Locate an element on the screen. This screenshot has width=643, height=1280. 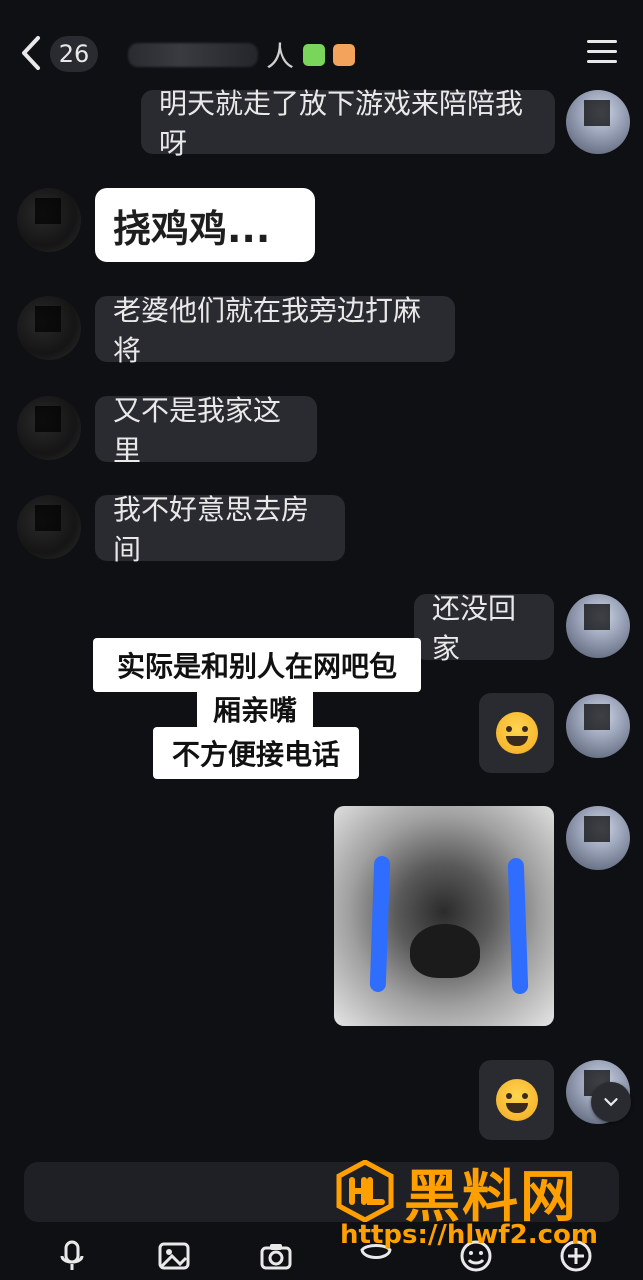
mic-icon is located at coordinates (72, 1255).